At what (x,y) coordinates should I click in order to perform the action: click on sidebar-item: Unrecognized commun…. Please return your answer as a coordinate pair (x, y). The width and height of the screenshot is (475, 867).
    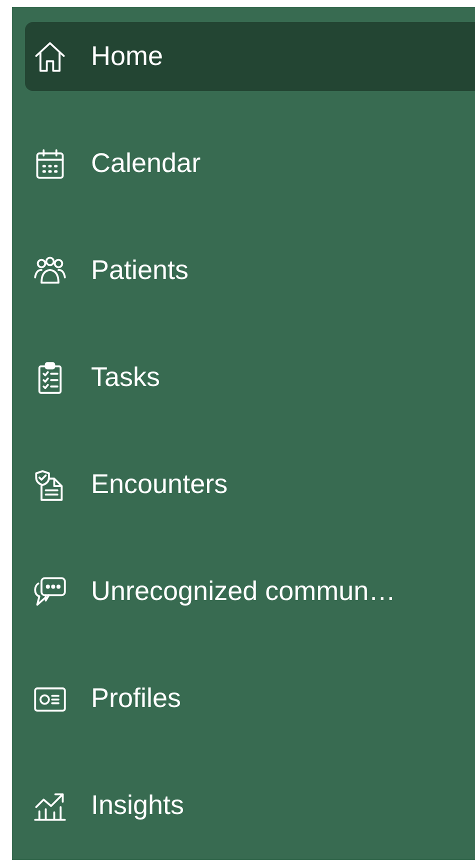
    Looking at the image, I should click on (250, 591).